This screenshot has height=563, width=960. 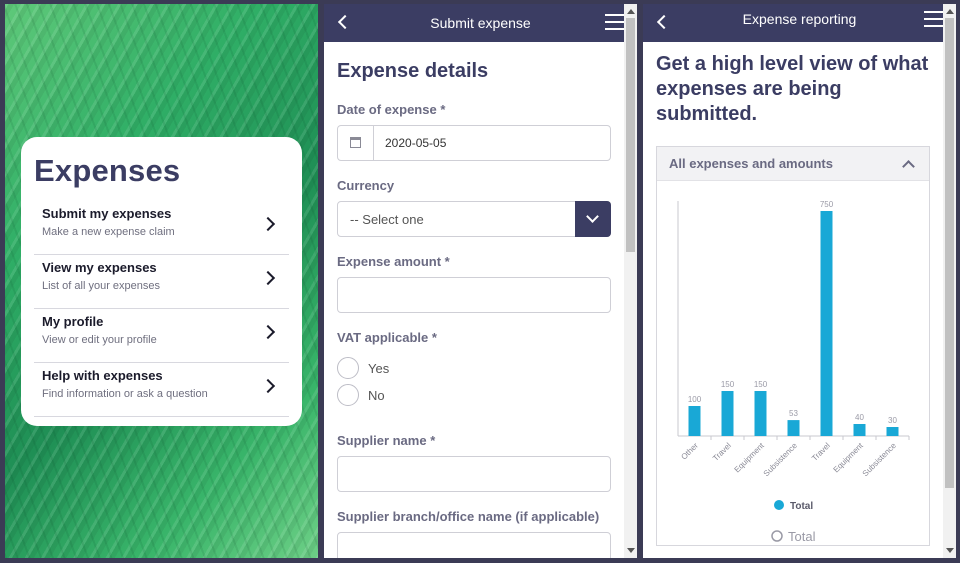 What do you see at coordinates (348, 368) in the screenshot?
I see `vat-yes-radio` at bounding box center [348, 368].